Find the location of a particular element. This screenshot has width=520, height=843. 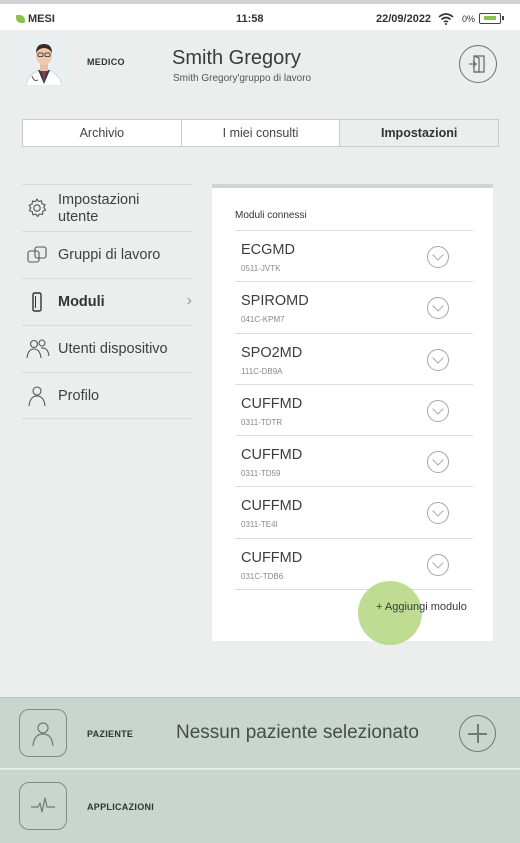

add-module-button: + Aggiungi modulo is located at coordinates (421, 607).